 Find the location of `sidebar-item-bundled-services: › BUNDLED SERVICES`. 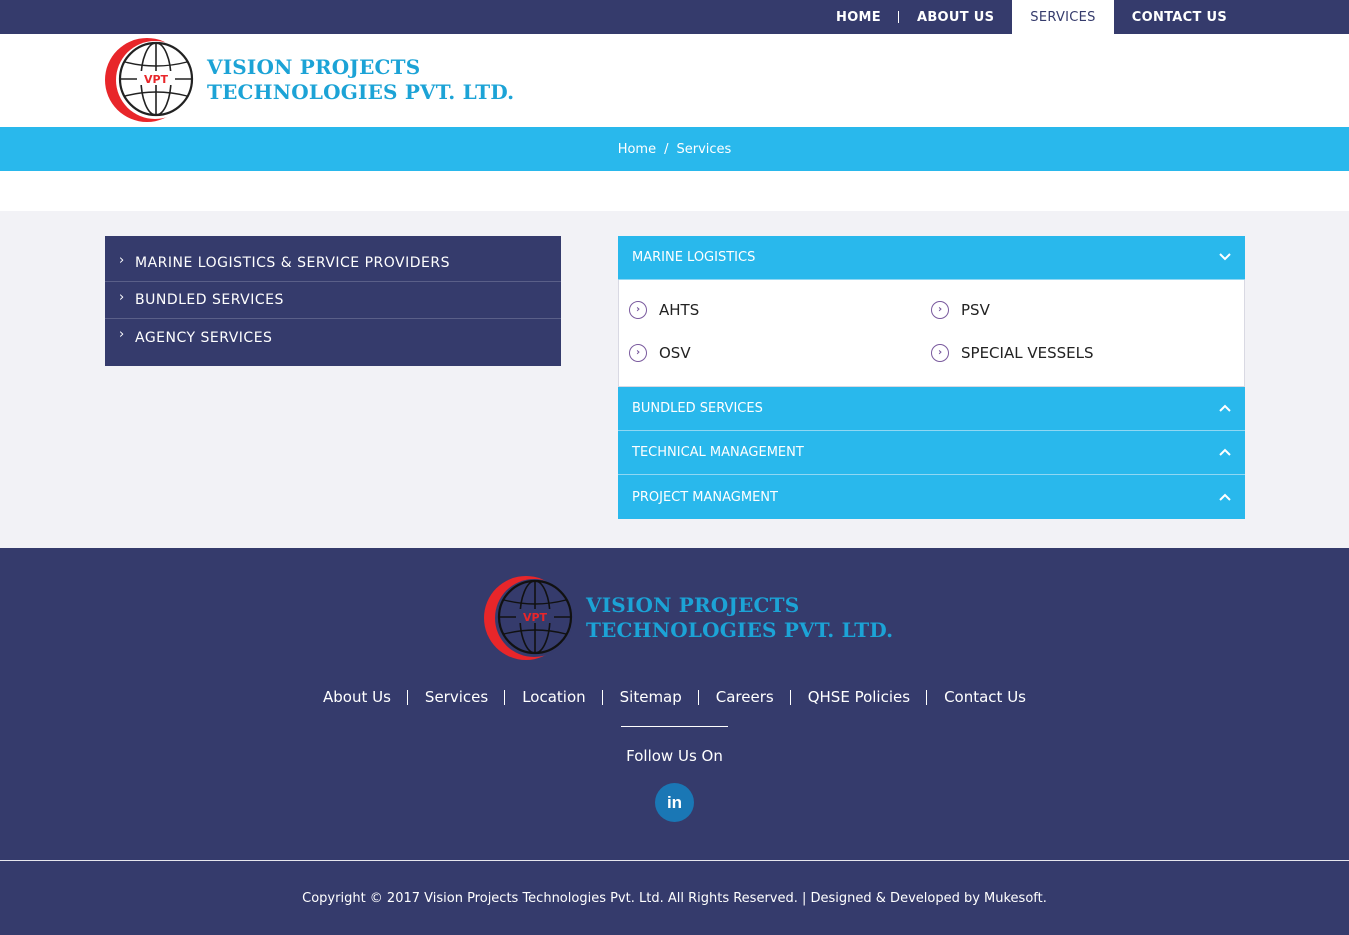

sidebar-item-bundled-services: › BUNDLED SERVICES is located at coordinates (333, 300).